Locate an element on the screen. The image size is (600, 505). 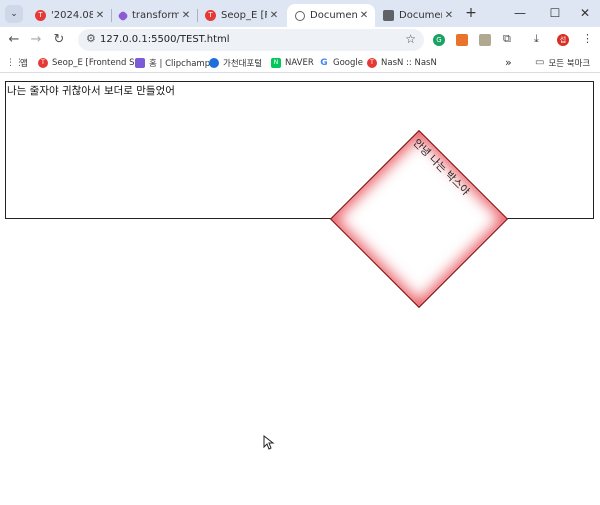
reload-button: ↻ is located at coordinates (59, 40).